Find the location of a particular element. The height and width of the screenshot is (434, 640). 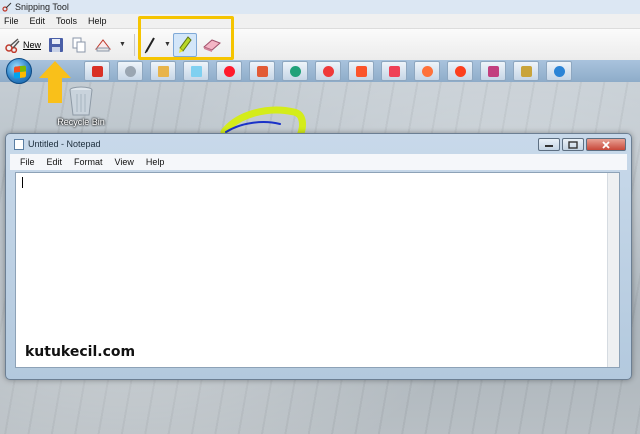

np-menu-edit: Edit is located at coordinates (55, 162).